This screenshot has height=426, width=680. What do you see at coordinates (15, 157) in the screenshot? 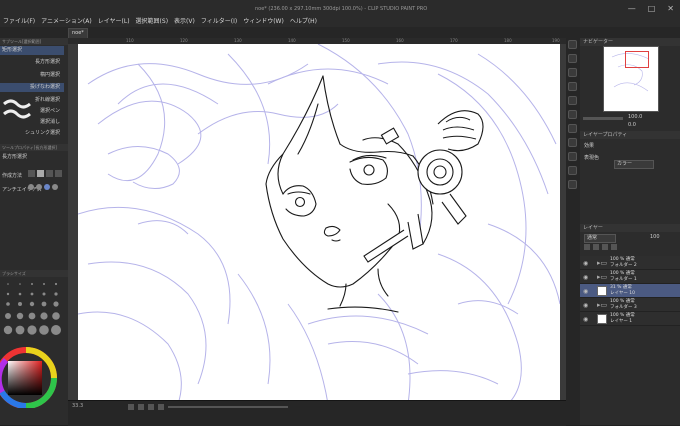
I see `tool-property-title: 長方形選択` at bounding box center [15, 157].